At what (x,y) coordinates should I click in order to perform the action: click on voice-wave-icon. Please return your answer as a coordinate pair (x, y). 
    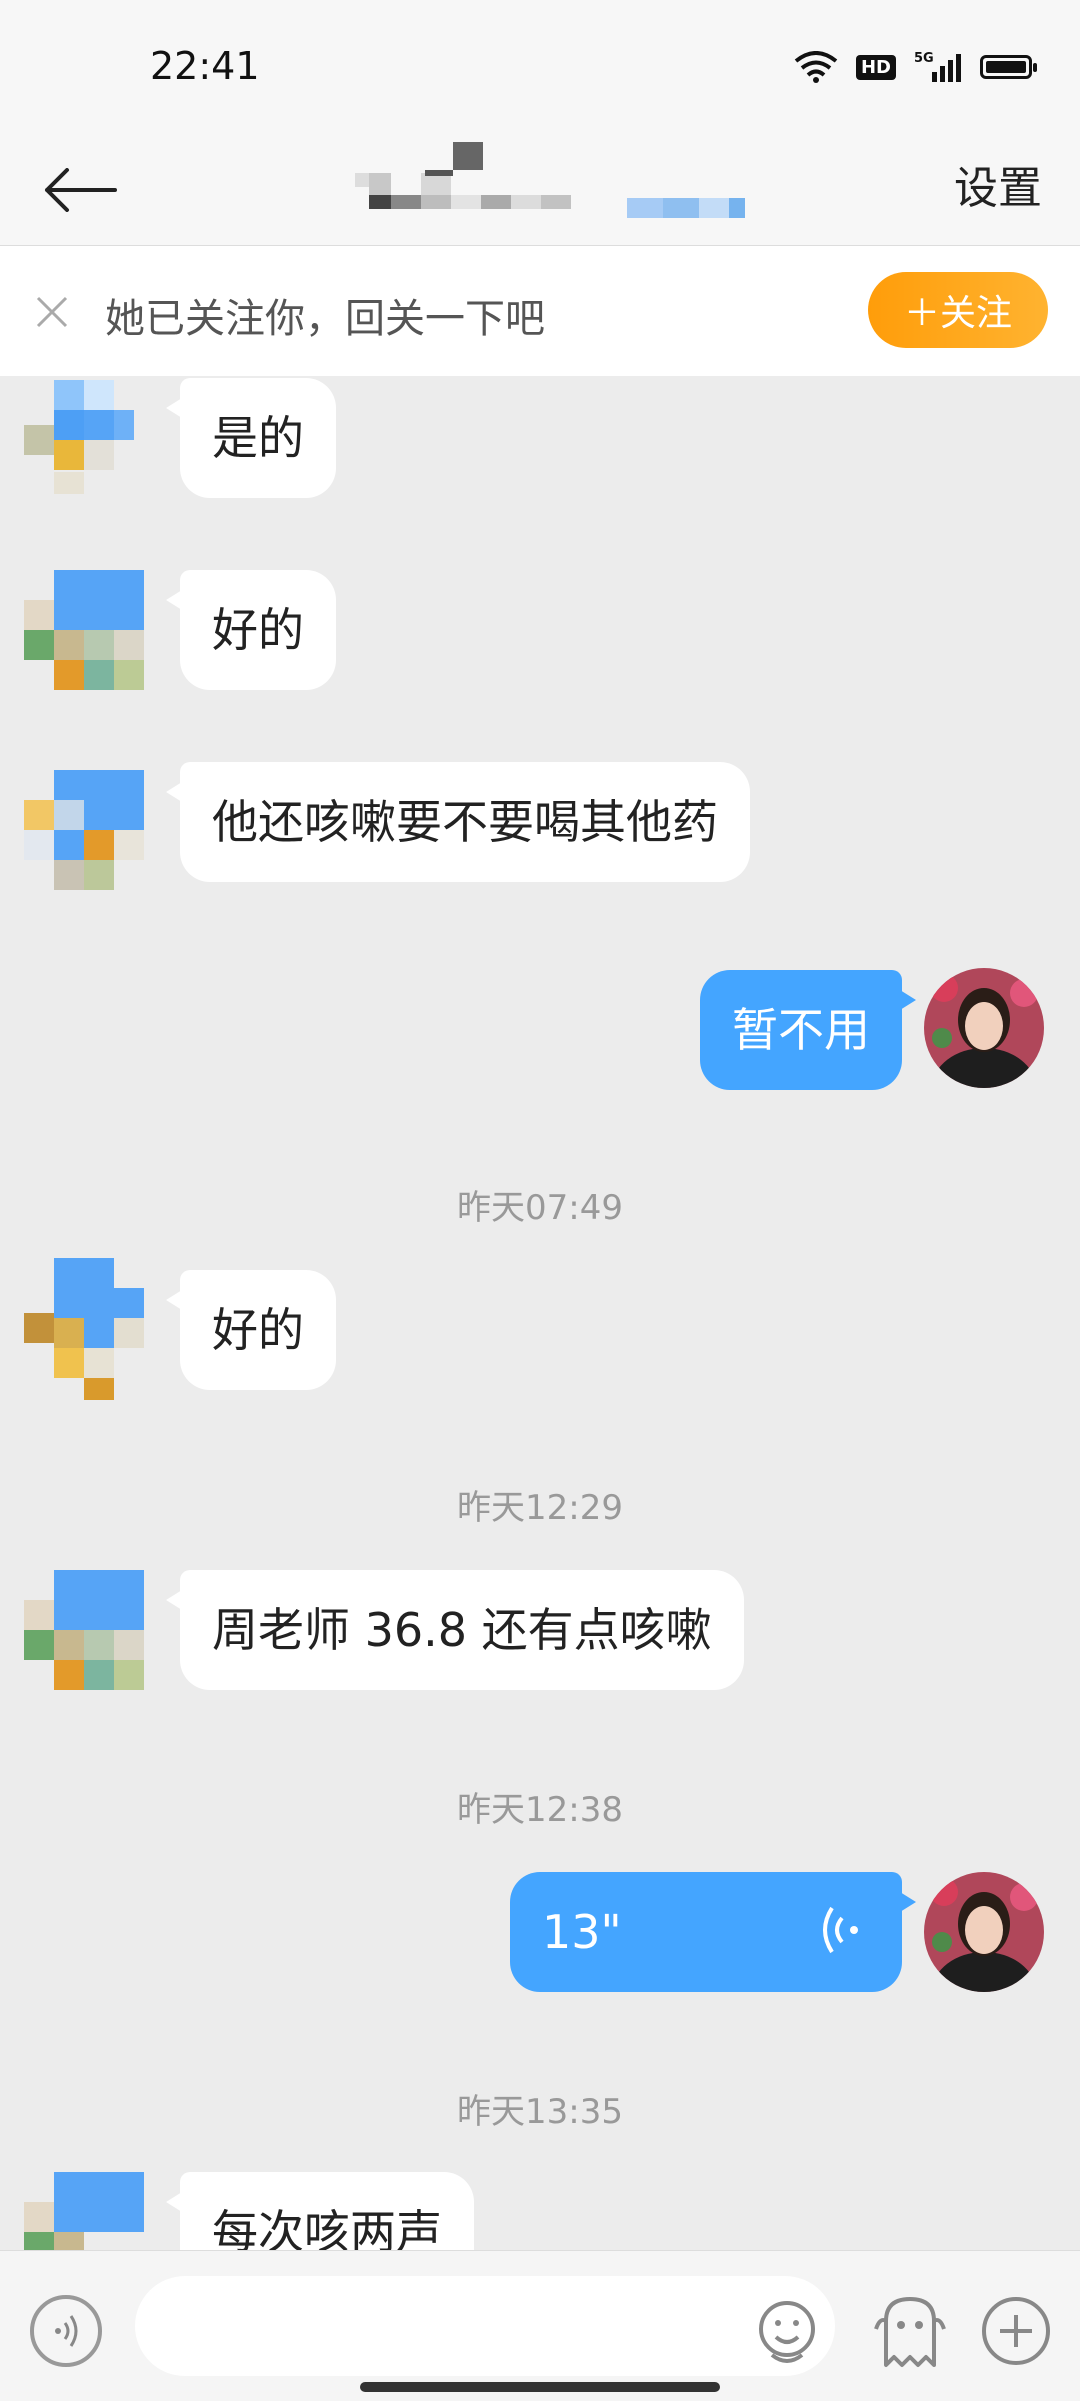
    Looking at the image, I should click on (840, 1930).